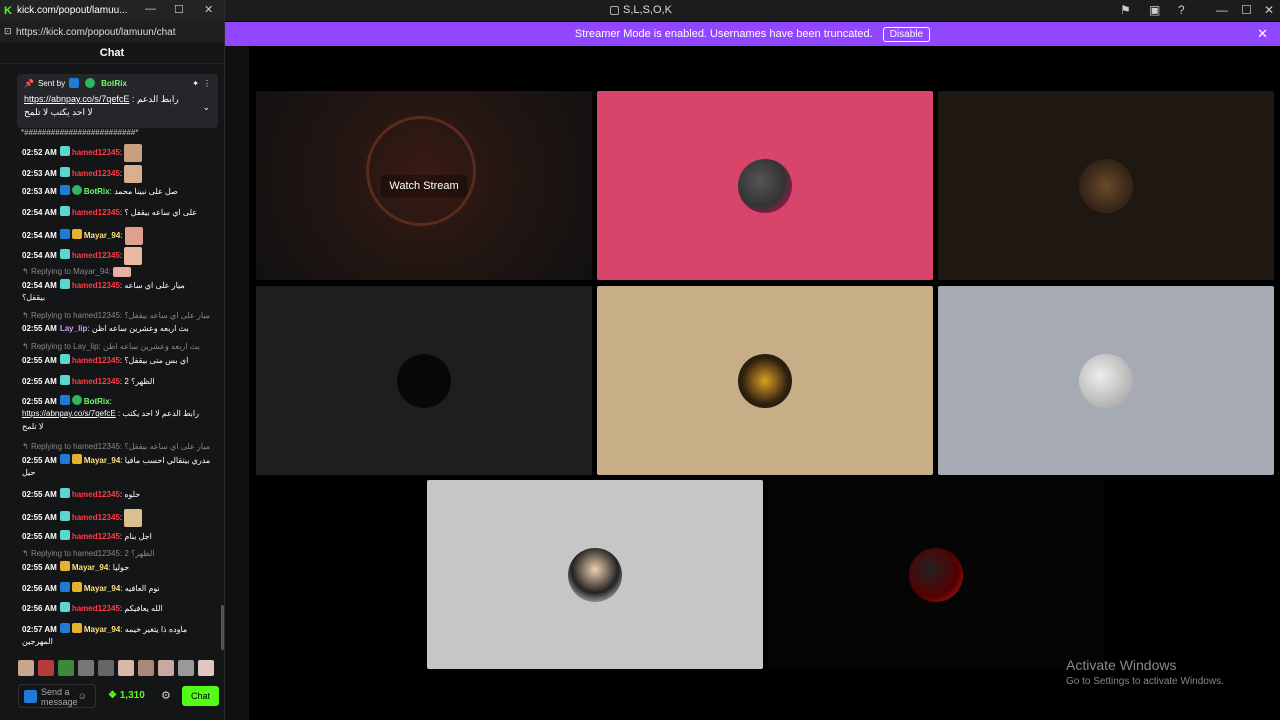  I want to click on popout-titlebar: K kick.com/popout/lamuu... — ☐ ✕, so click(112, 10).